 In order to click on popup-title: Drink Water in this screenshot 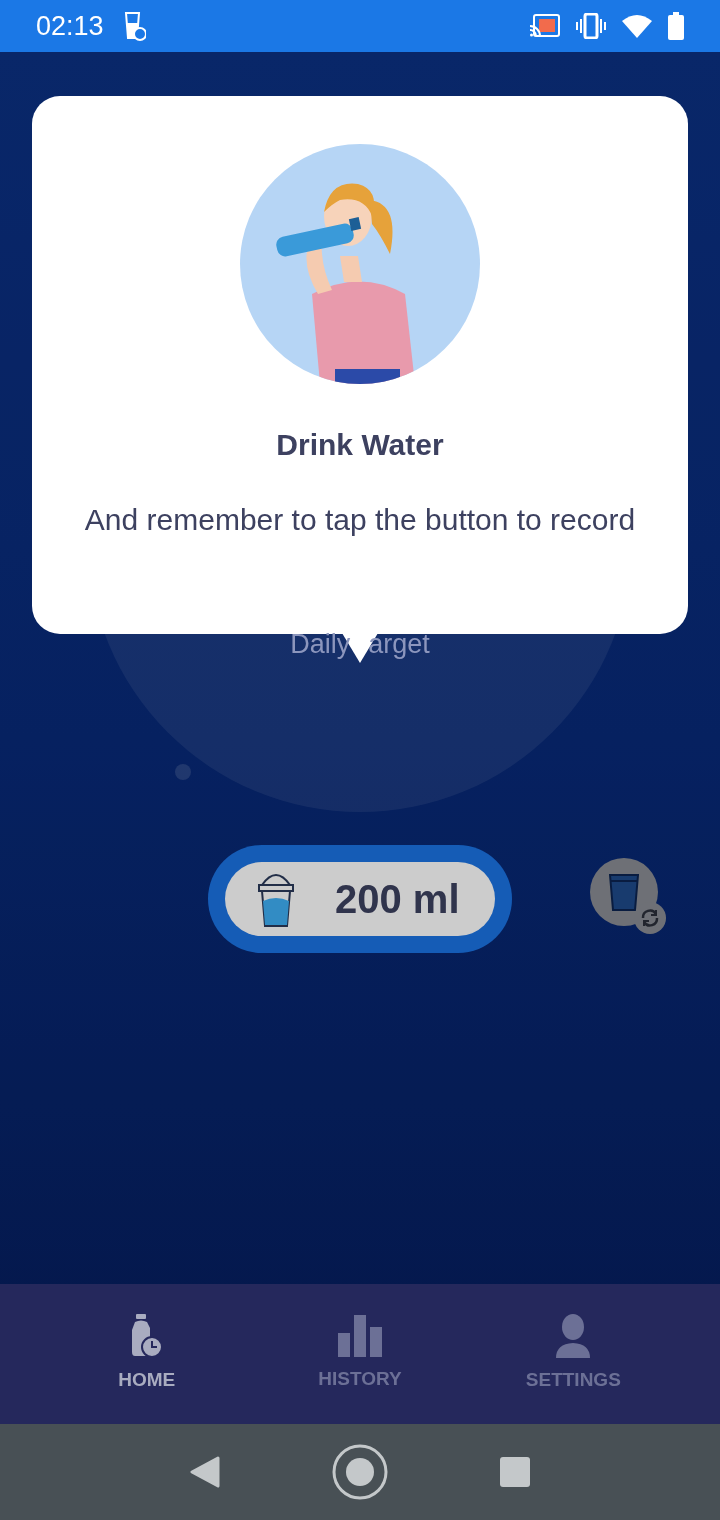, I will do `click(360, 445)`.